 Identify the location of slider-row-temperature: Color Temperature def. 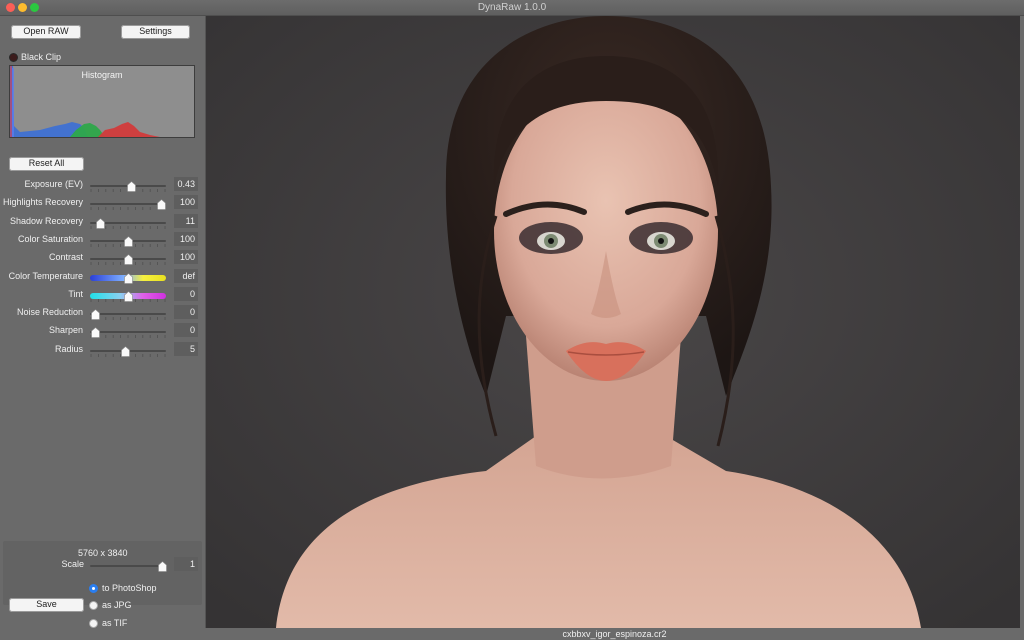
(102, 277).